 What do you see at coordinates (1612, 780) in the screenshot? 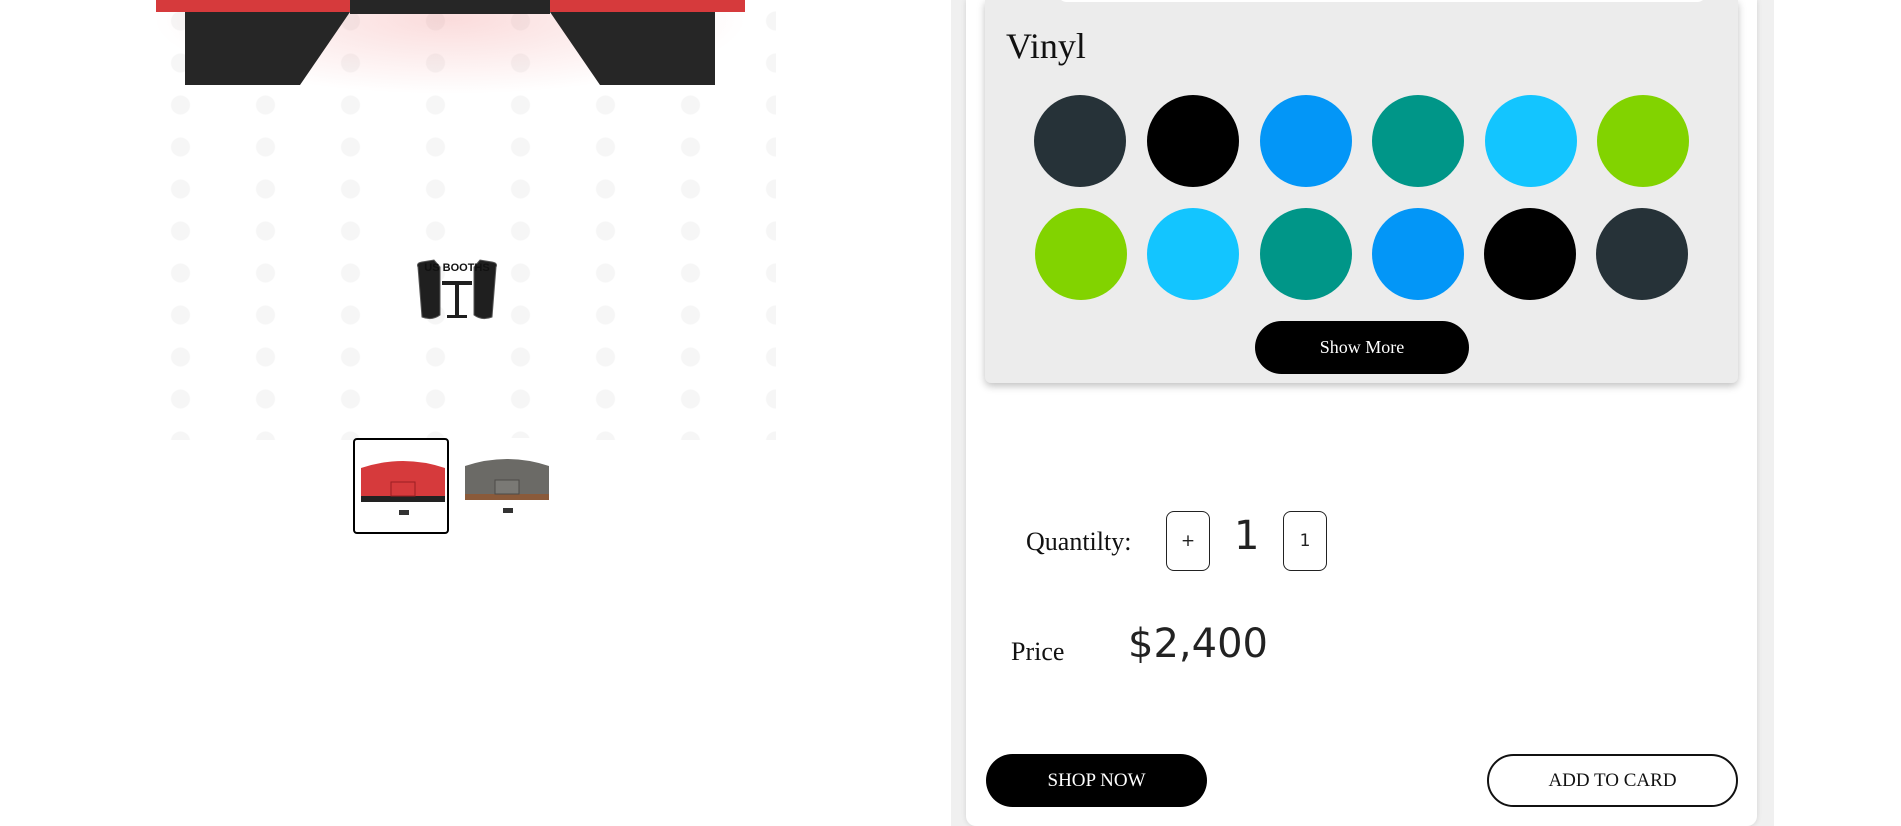
I see `add-to-card-button: ADD TO CARD` at bounding box center [1612, 780].